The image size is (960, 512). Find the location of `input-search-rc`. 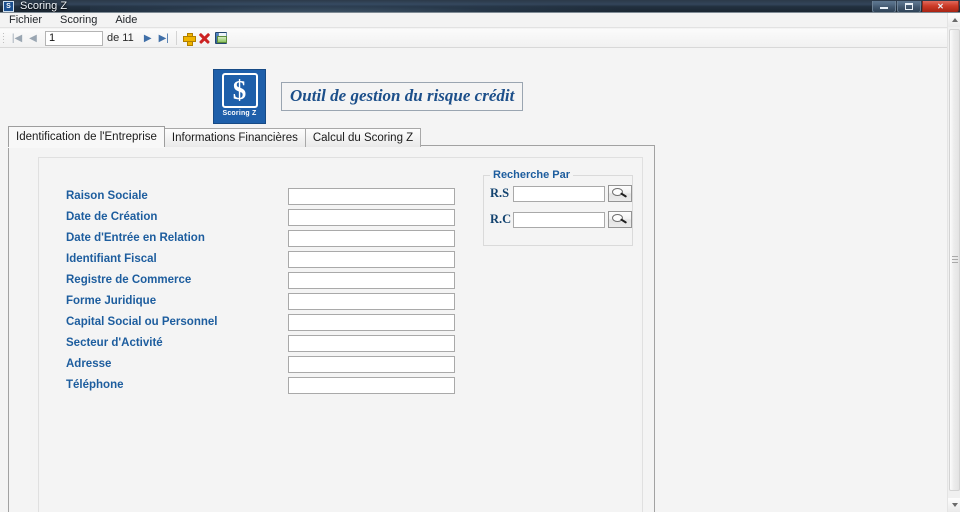

input-search-rc is located at coordinates (558, 219).